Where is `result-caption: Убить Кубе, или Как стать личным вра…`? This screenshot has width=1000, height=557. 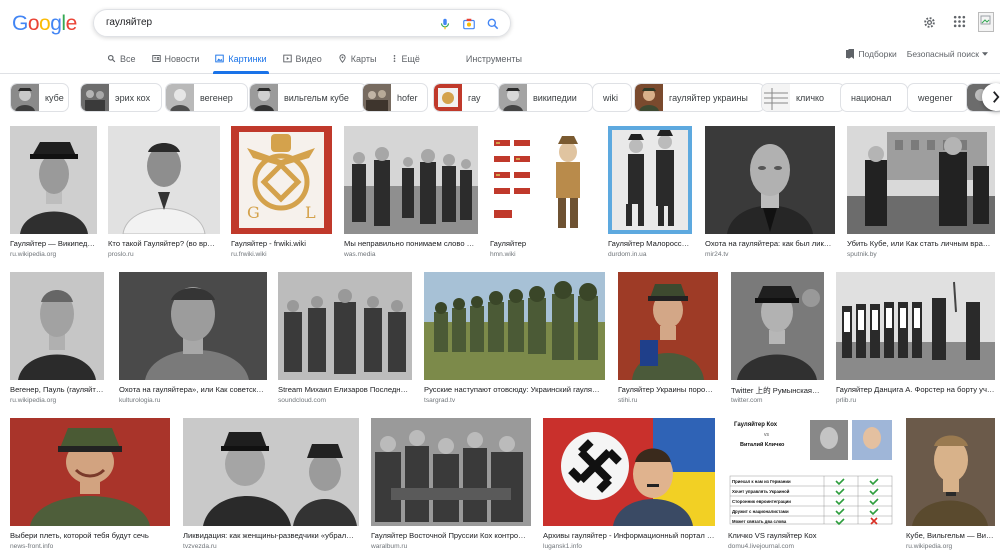 result-caption: Убить Кубе, или Как стать личным вра… is located at coordinates (921, 243).